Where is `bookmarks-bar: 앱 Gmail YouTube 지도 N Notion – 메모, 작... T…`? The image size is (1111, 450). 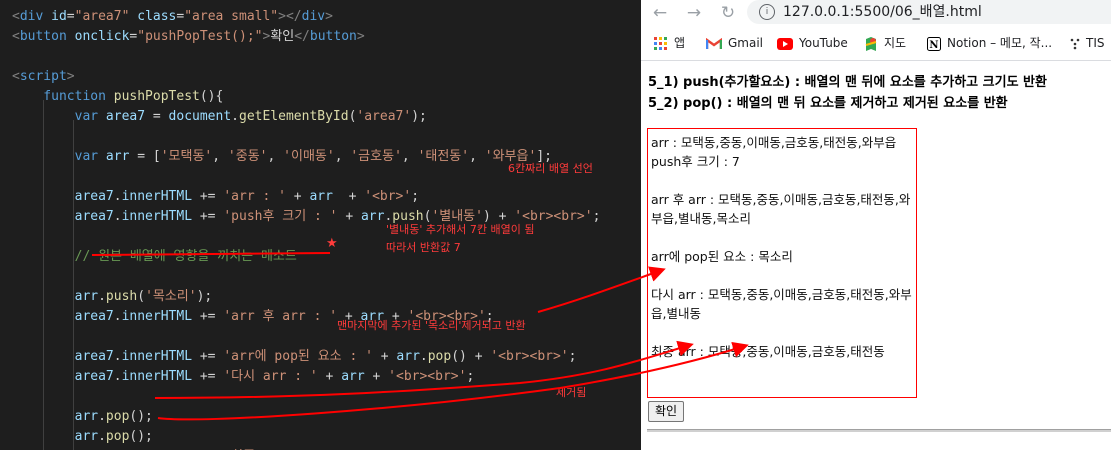
bookmarks-bar: 앱 Gmail YouTube 지도 N Notion – 메모, 작... T… is located at coordinates (876, 43).